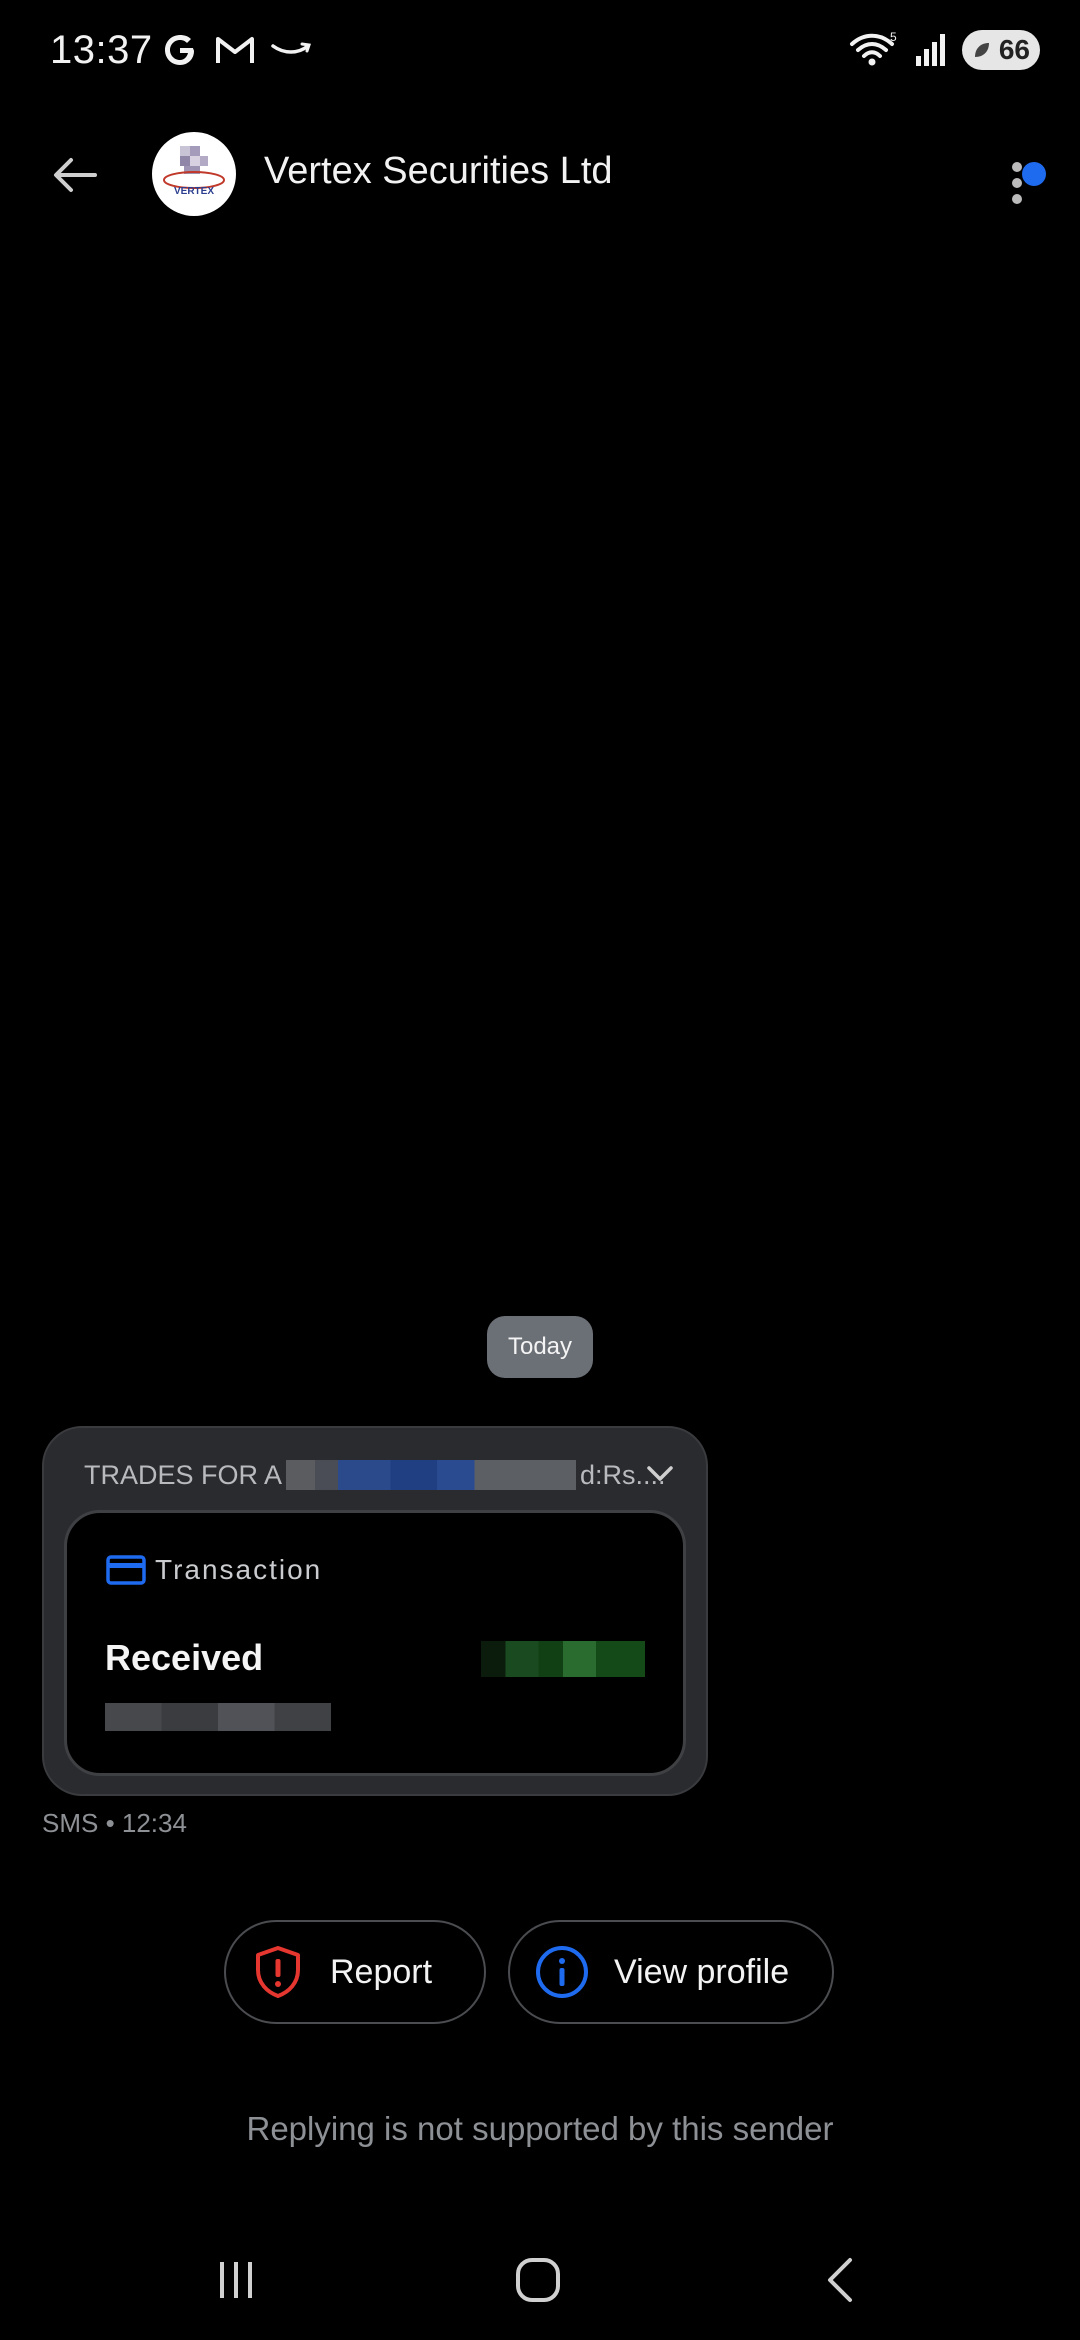 This screenshot has height=2340, width=1080. I want to click on conversation-header: VERTEX Vertex Securities Ltd, so click(540, 175).